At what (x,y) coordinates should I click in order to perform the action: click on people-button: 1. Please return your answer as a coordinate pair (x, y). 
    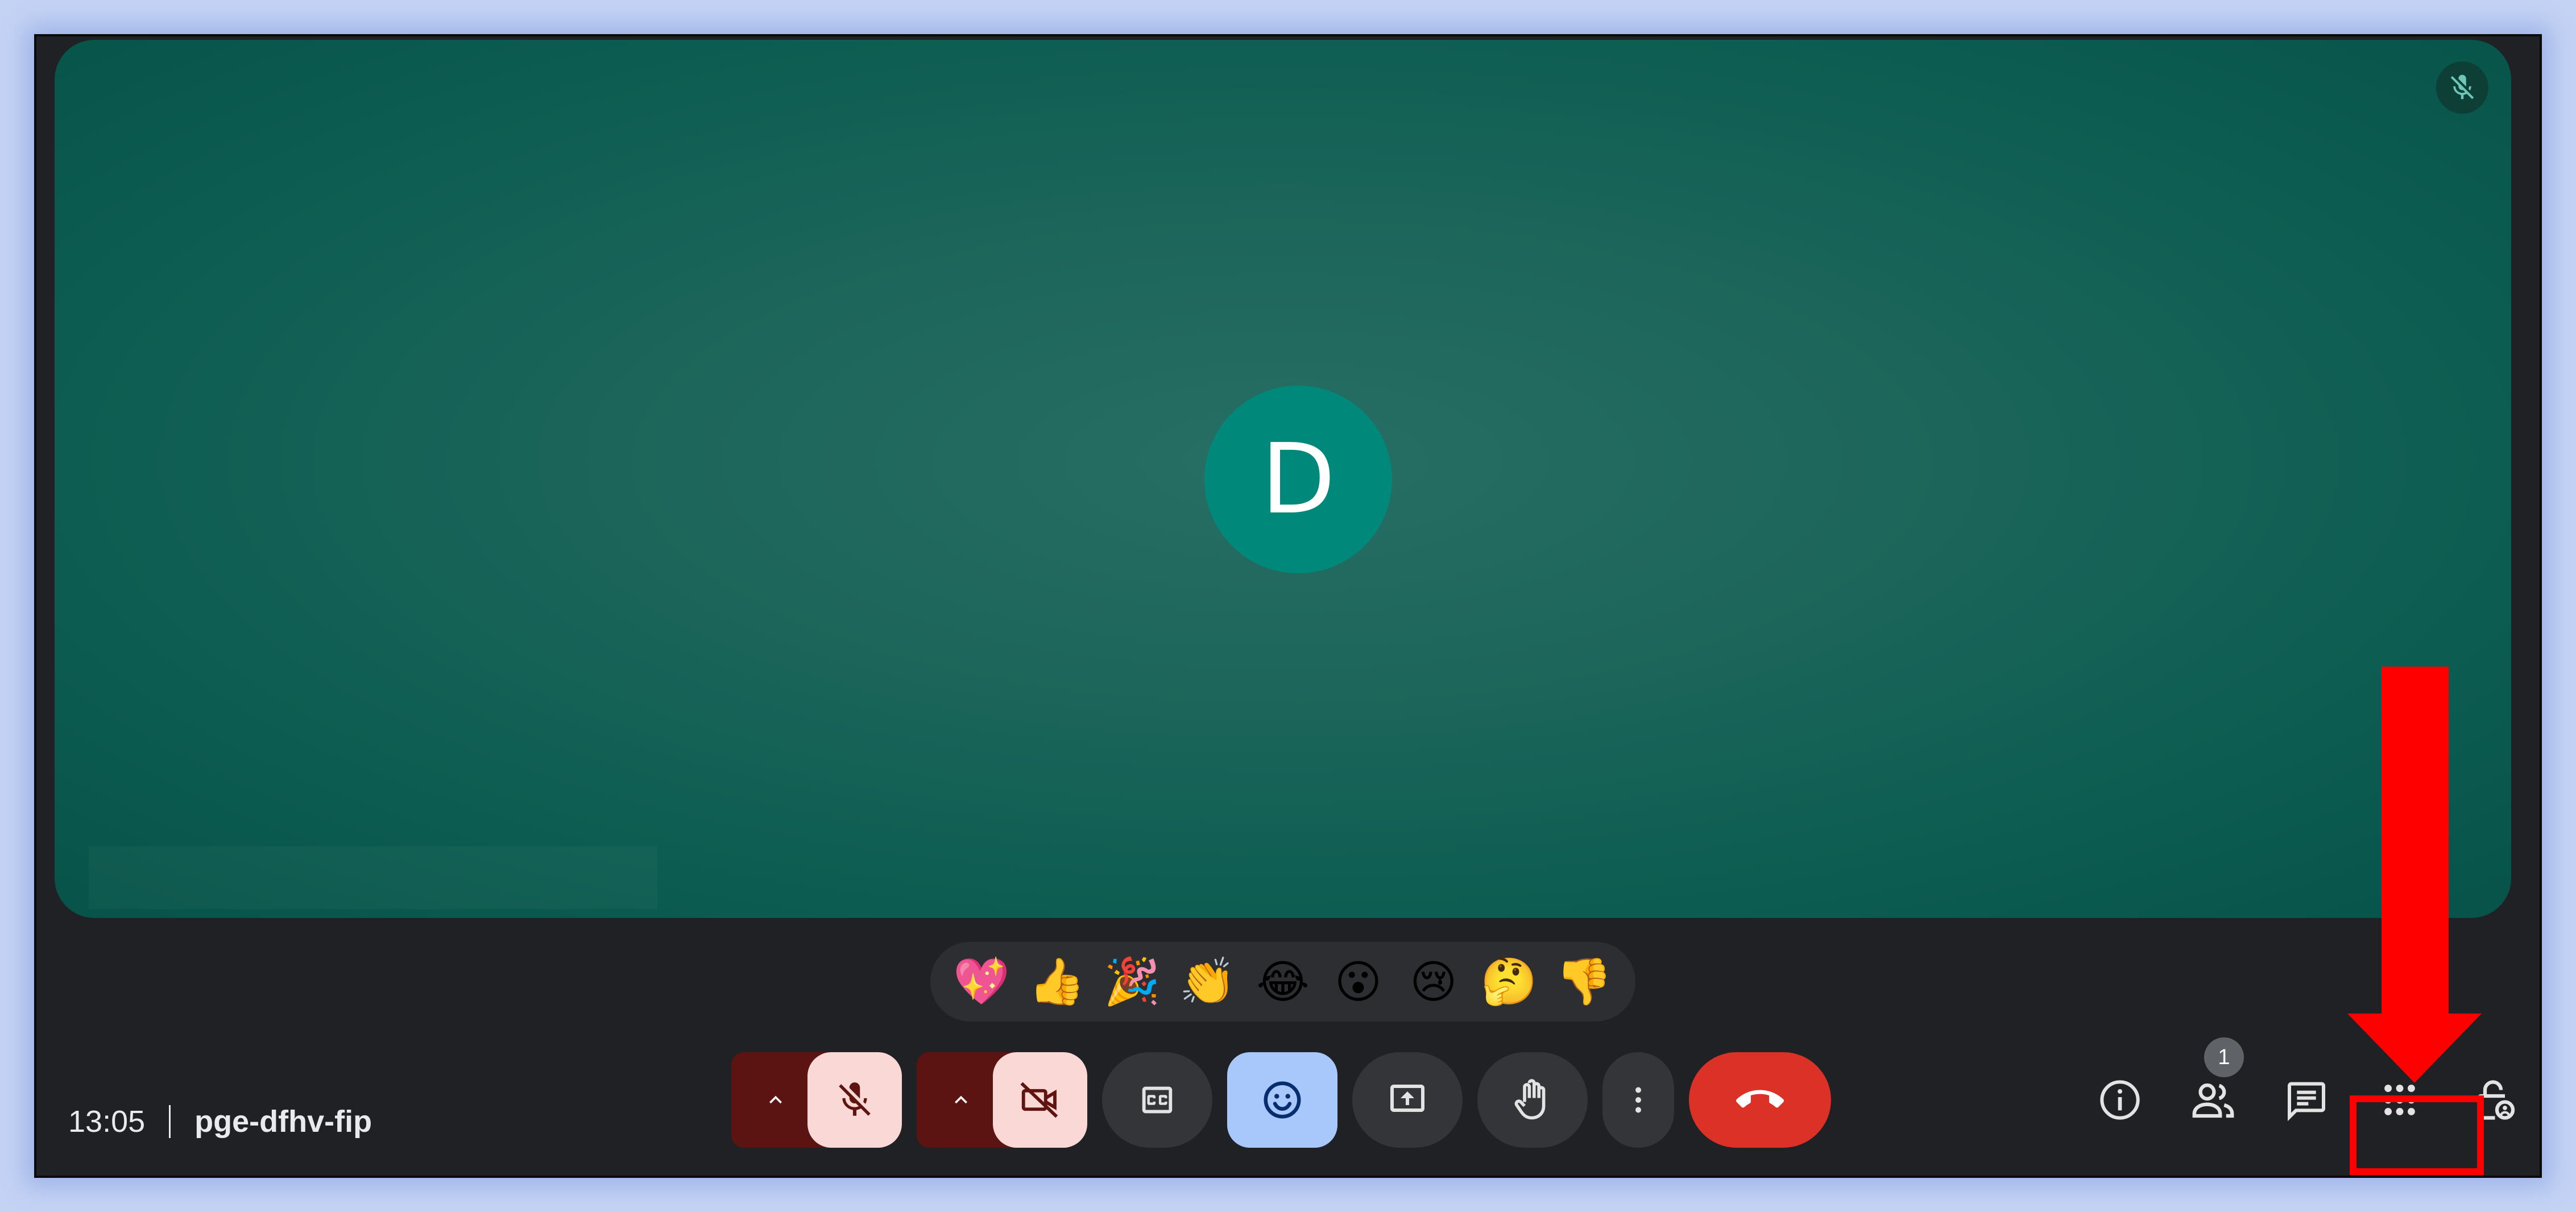
    Looking at the image, I should click on (2213, 1085).